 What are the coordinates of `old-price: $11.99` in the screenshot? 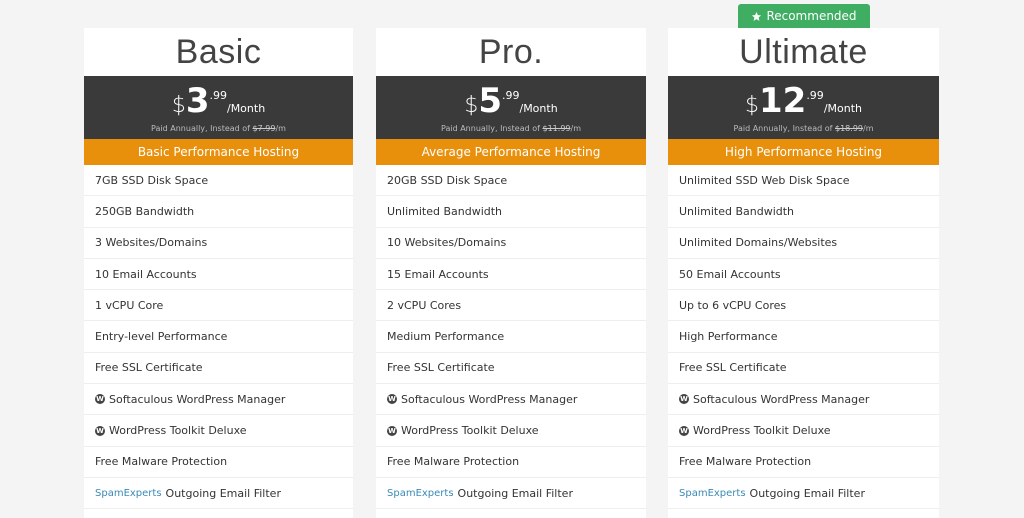 It's located at (556, 128).